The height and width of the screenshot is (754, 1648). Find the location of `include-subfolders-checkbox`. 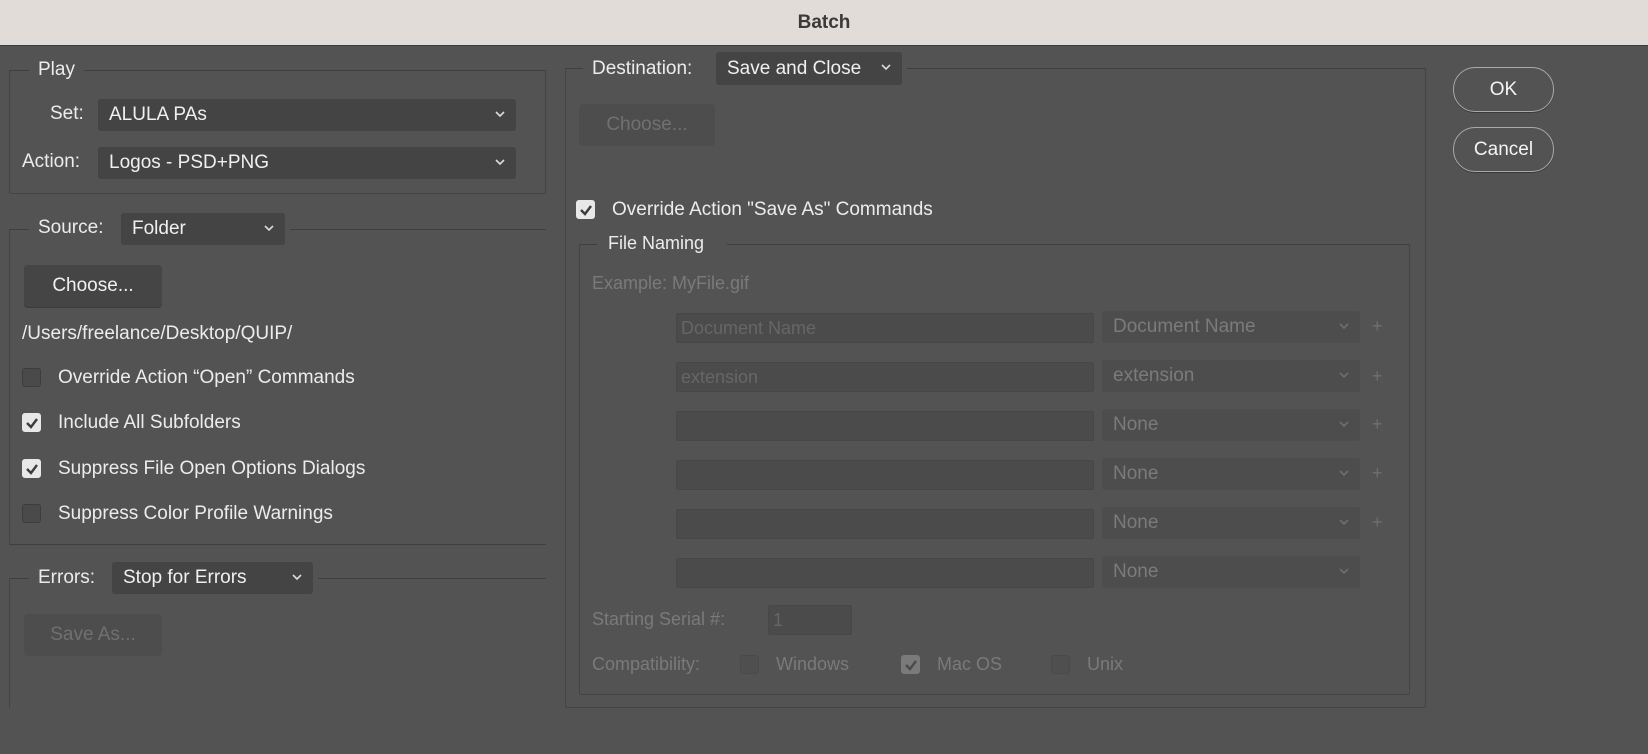

include-subfolders-checkbox is located at coordinates (31, 422).